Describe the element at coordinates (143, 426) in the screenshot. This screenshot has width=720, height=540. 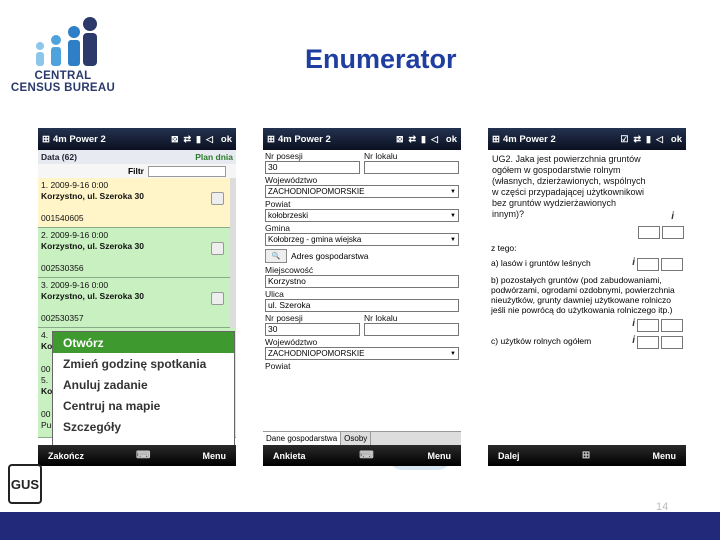
I see `menu-item-details: Szczegóły` at that location.